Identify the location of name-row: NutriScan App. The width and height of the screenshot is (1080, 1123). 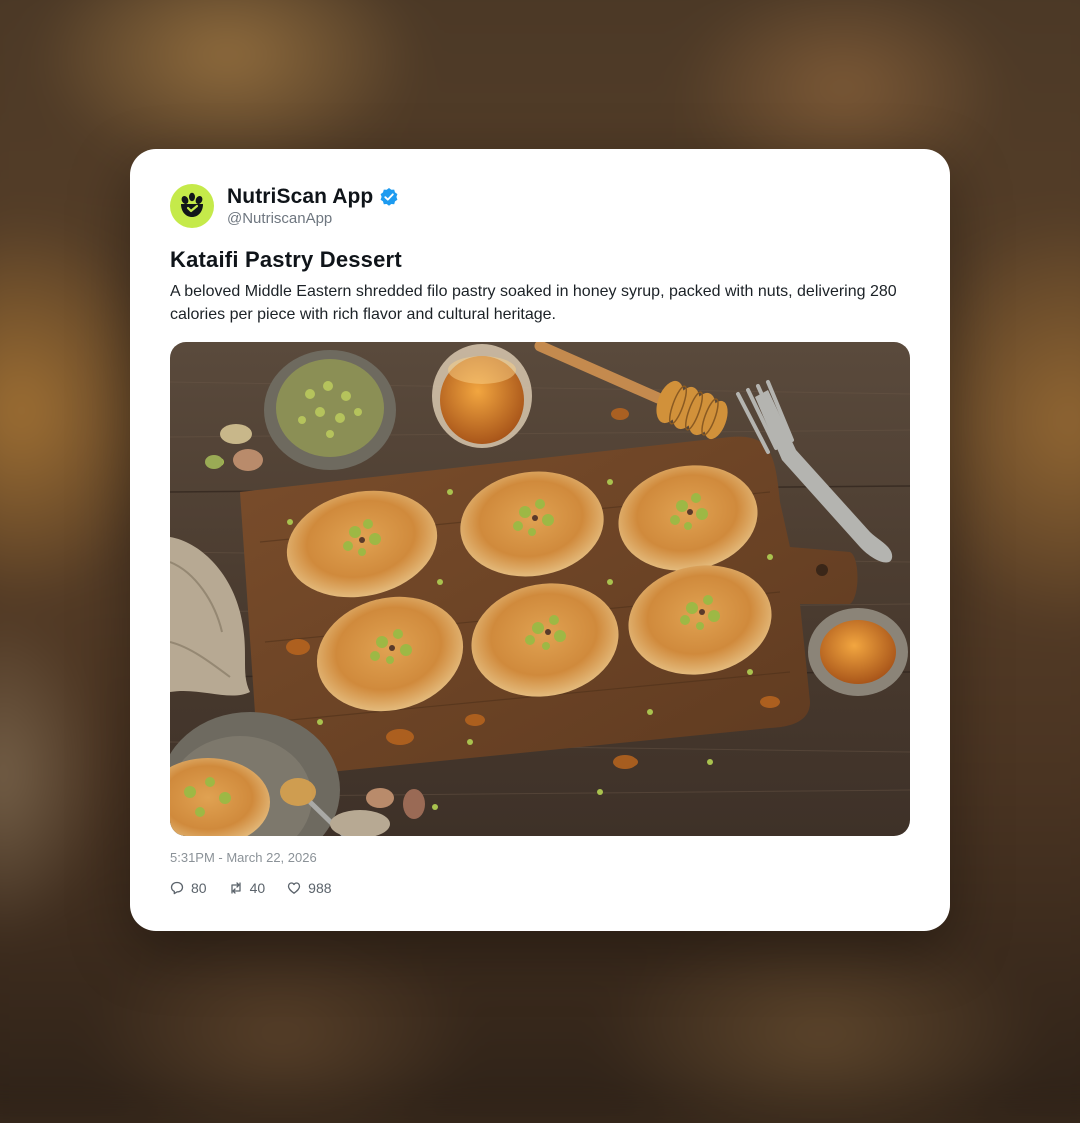
(313, 197).